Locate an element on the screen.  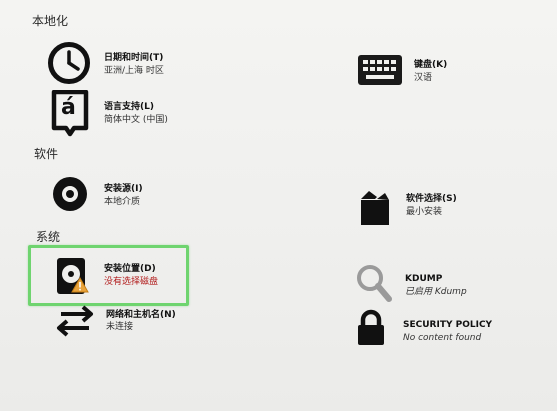
spoke-security-title: SECURITY POLICY is located at coordinates (448, 325).